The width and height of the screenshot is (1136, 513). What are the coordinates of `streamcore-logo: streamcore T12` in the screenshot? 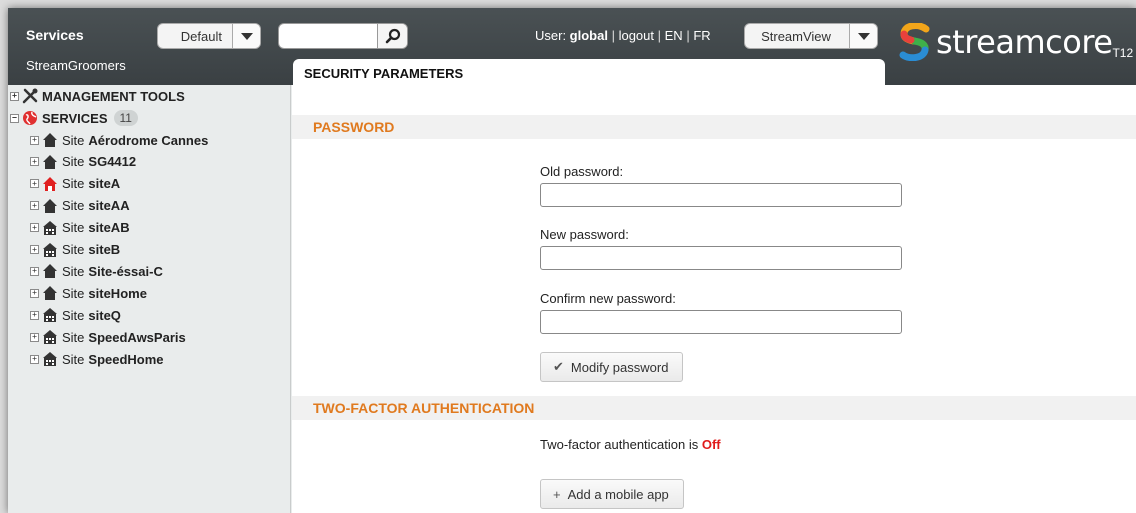 It's located at (1015, 42).